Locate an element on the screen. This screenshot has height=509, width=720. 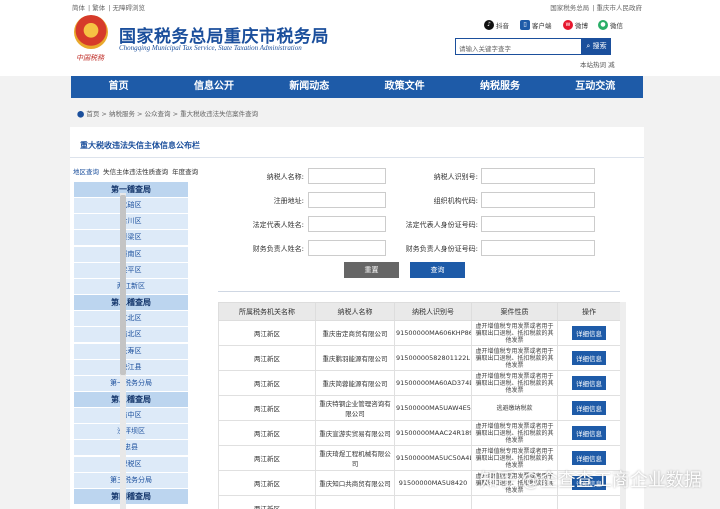
cell-taxpayer-name is located at coordinates (355, 502).